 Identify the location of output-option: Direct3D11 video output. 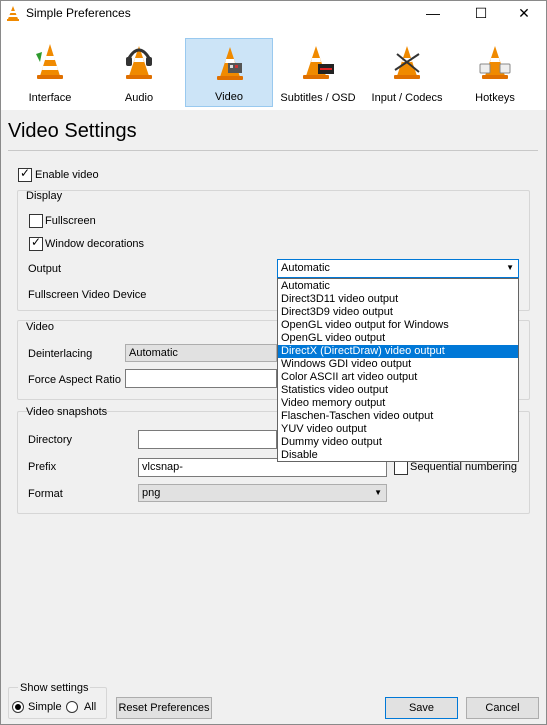
(398, 299).